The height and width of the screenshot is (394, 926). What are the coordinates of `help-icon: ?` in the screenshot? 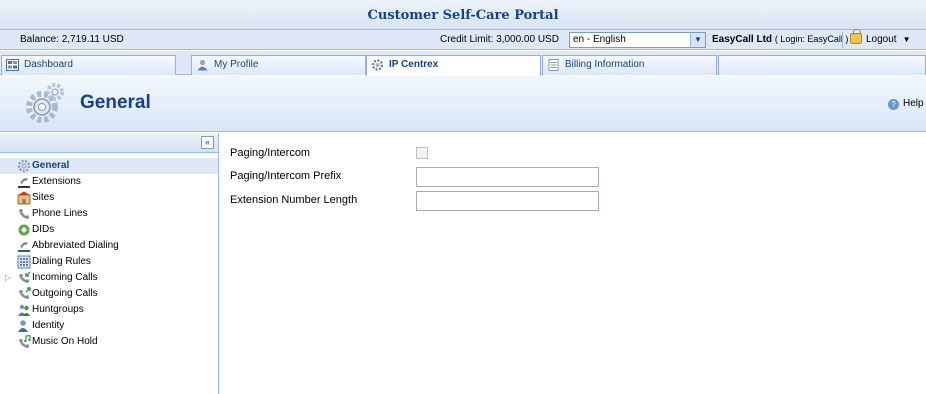 It's located at (893, 104).